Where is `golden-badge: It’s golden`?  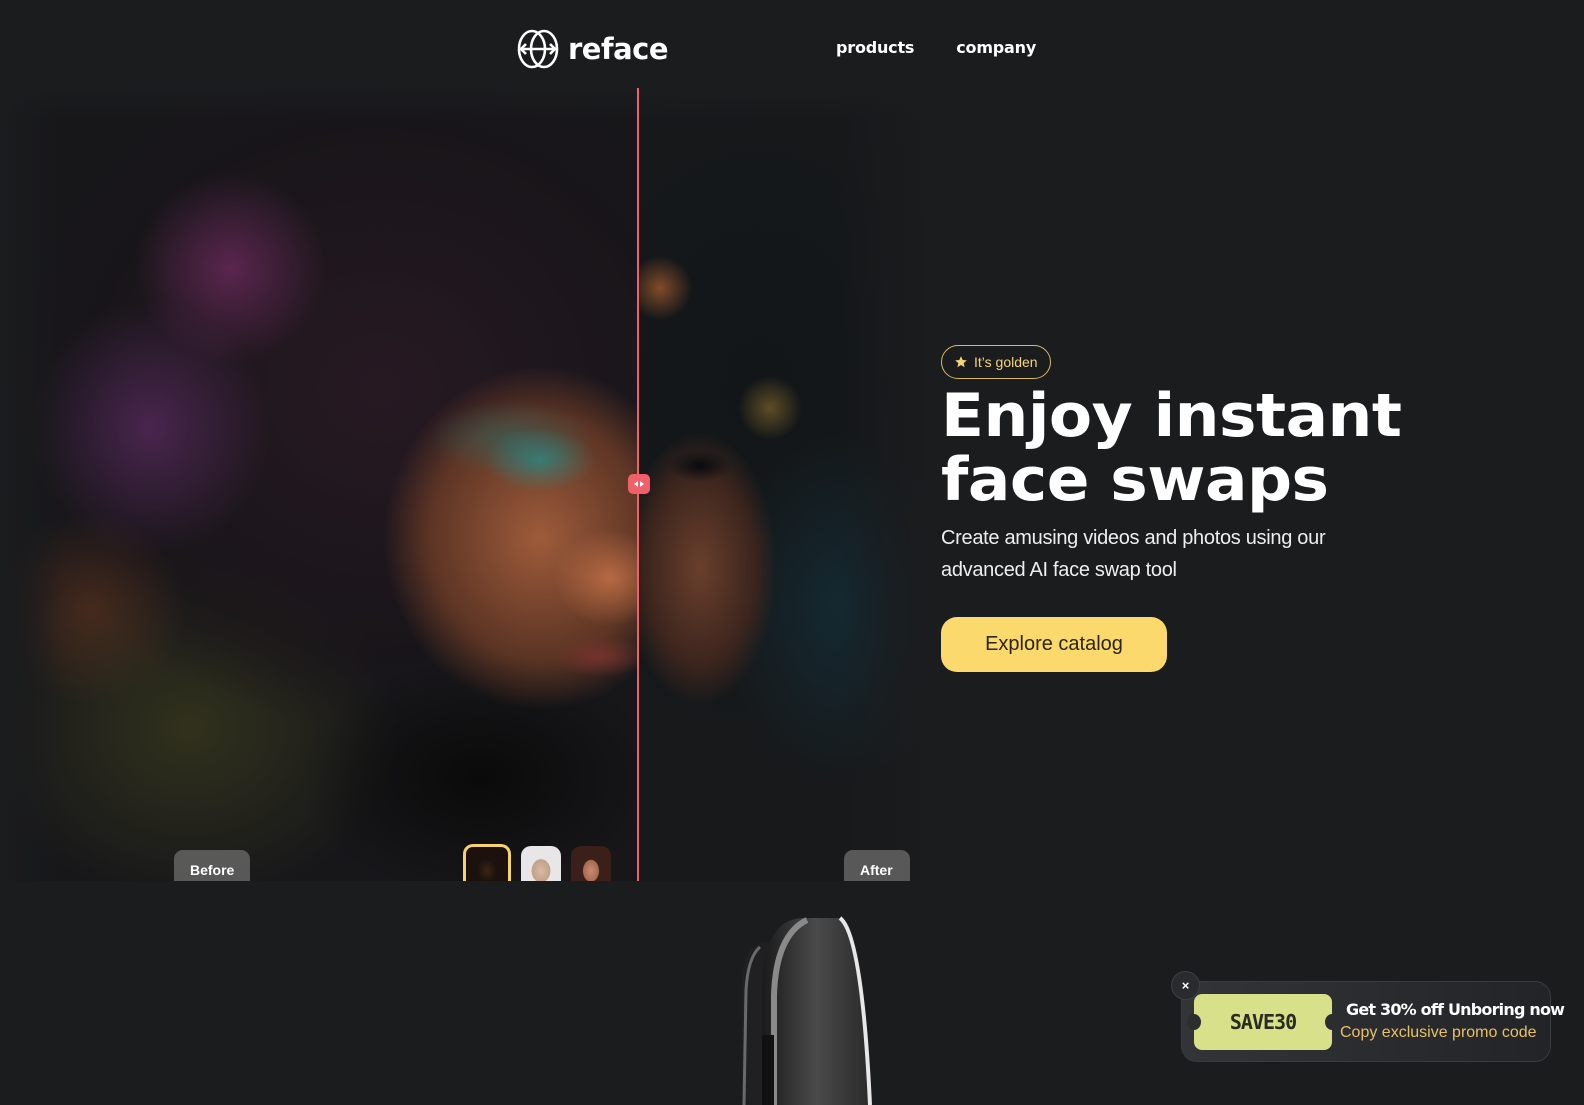 golden-badge: It’s golden is located at coordinates (996, 362).